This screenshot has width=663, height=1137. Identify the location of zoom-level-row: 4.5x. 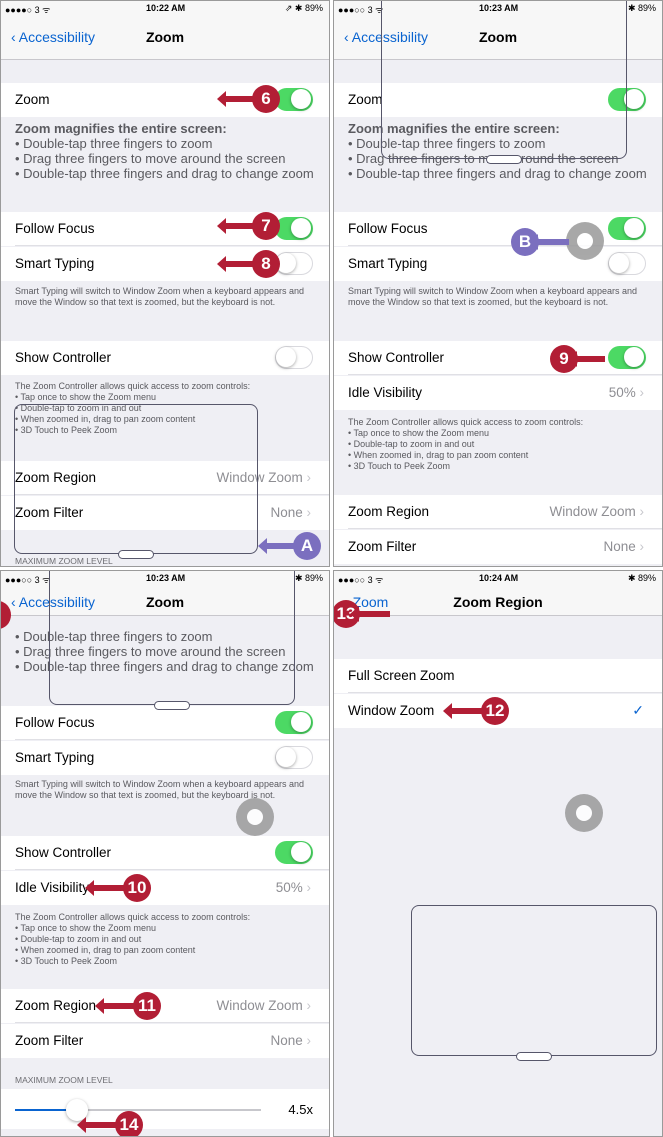
(165, 1109).